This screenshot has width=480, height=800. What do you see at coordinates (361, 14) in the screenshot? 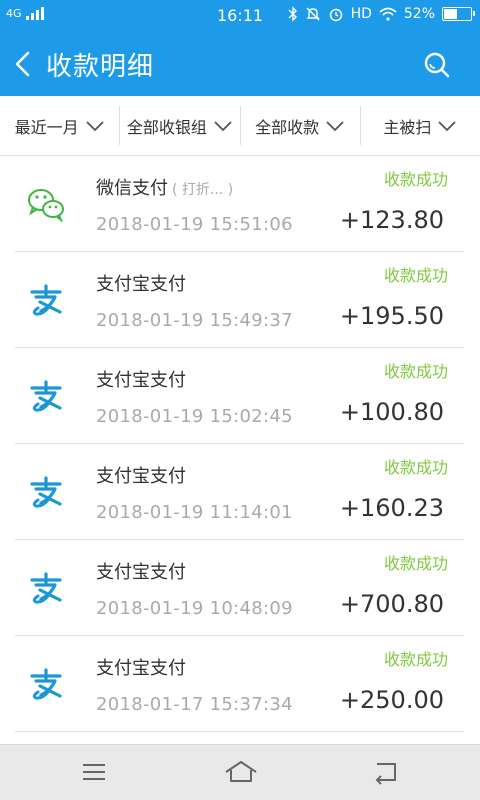
I see `hd-indicator: HD` at bounding box center [361, 14].